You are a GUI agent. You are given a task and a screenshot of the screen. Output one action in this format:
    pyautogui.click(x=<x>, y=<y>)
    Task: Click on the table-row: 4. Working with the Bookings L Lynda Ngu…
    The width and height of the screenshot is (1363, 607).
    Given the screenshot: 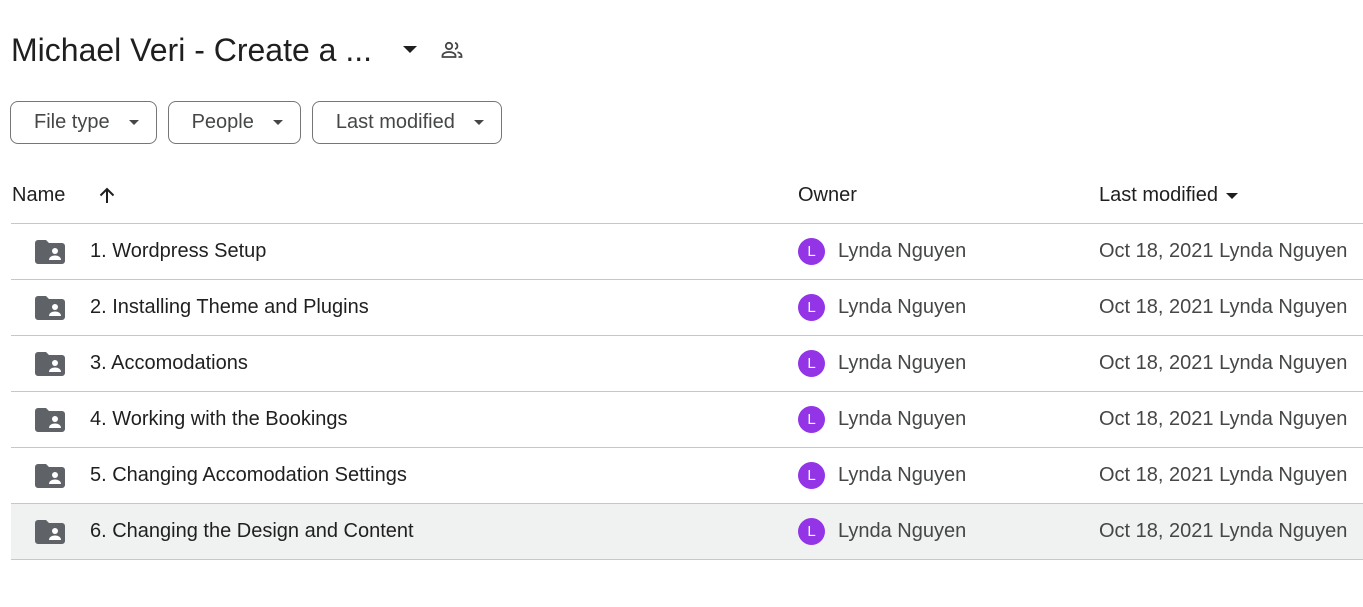 What is the action you would take?
    pyautogui.click(x=687, y=420)
    